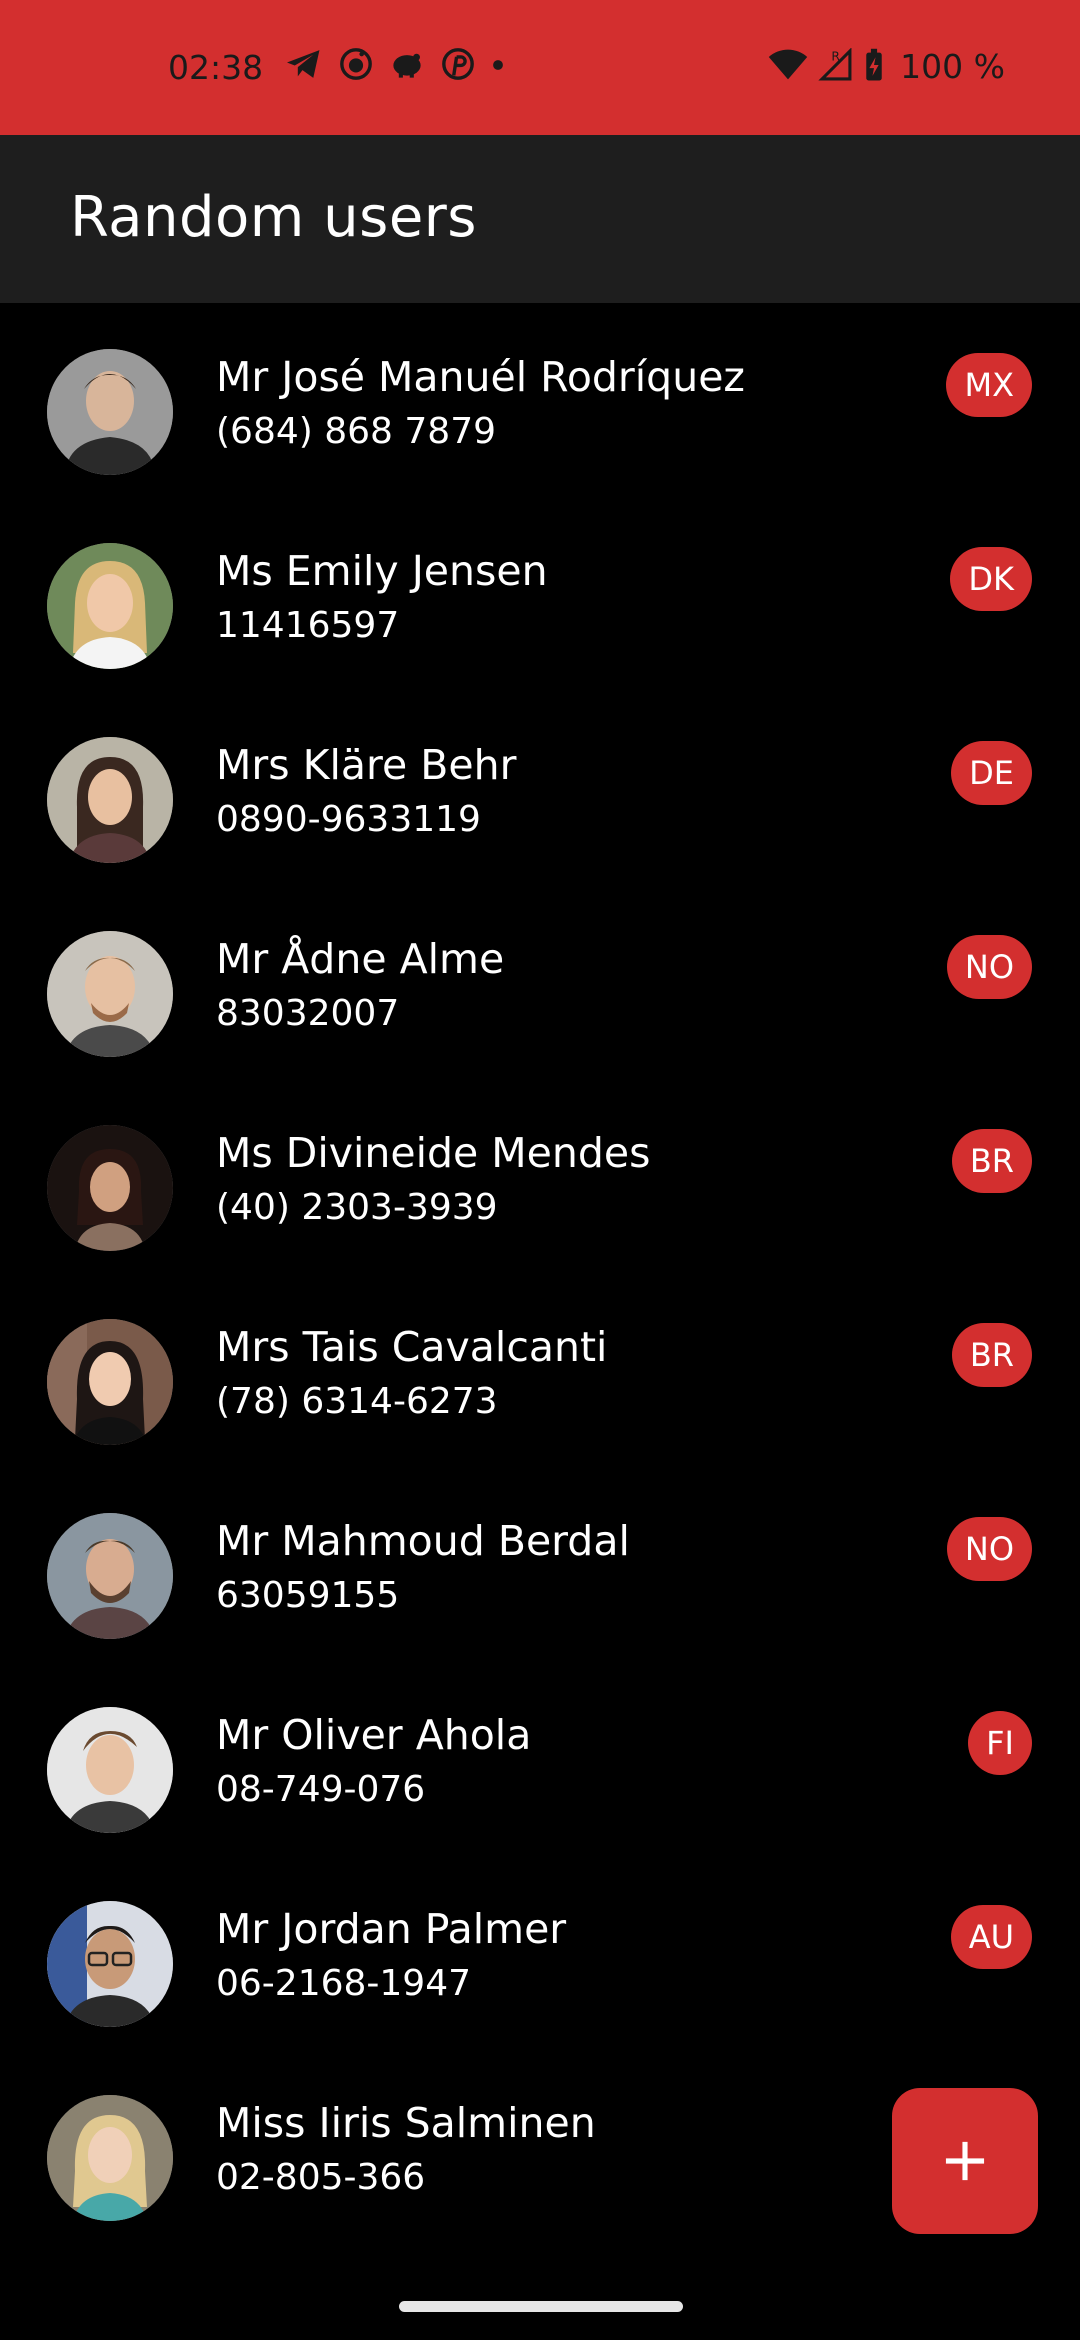  I want to click on country-badge: AU, so click(991, 1937).